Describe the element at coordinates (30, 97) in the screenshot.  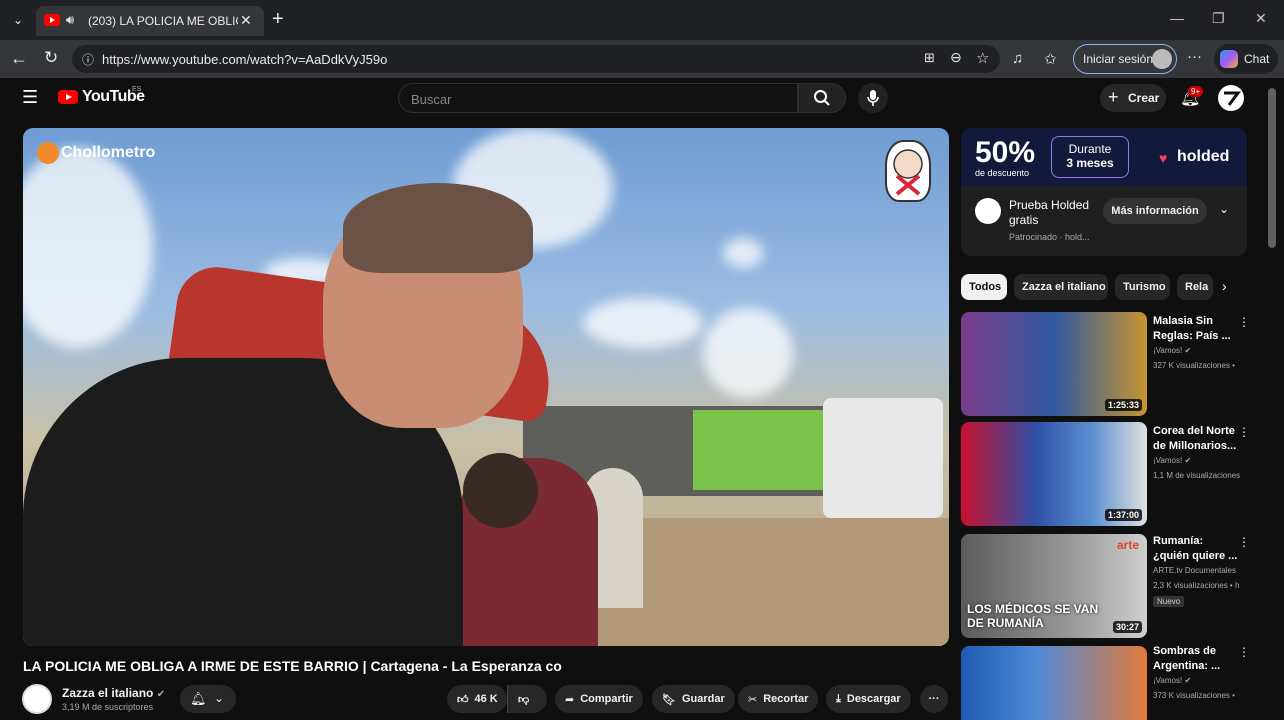
I see `hamburger-menu-icon: ☰` at that location.